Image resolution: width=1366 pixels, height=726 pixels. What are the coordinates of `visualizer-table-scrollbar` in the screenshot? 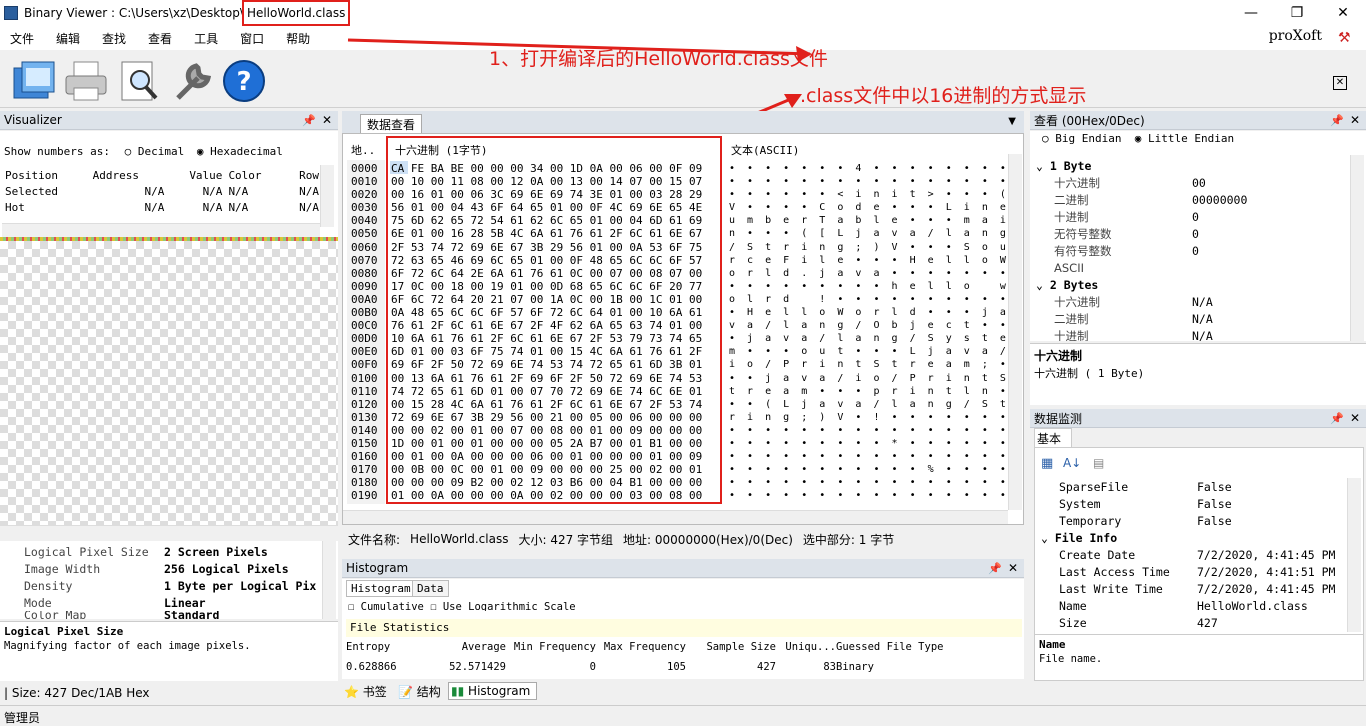 It's located at (327, 196).